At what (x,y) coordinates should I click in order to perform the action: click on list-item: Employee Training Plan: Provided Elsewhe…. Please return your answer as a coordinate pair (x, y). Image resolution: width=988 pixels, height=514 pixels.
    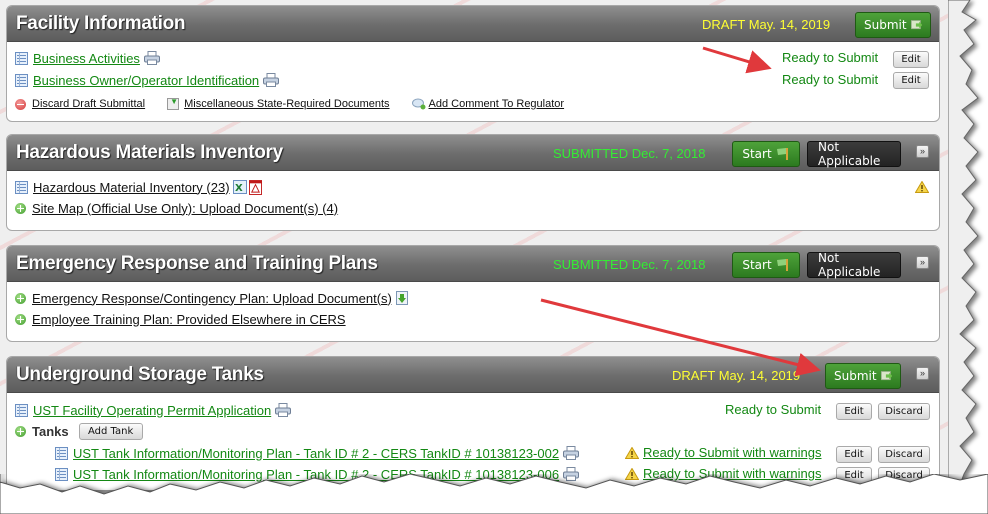
    Looking at the image, I should click on (180, 319).